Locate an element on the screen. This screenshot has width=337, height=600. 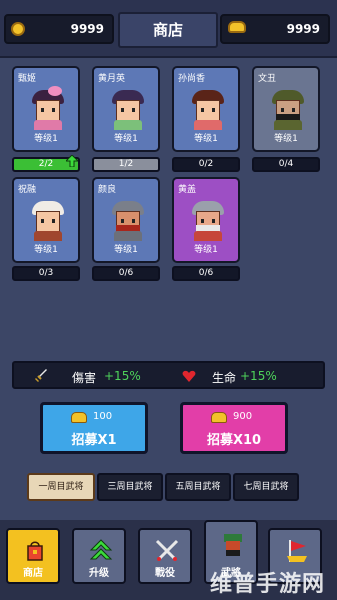
hero-progress: 0/4 is located at coordinates (286, 164).